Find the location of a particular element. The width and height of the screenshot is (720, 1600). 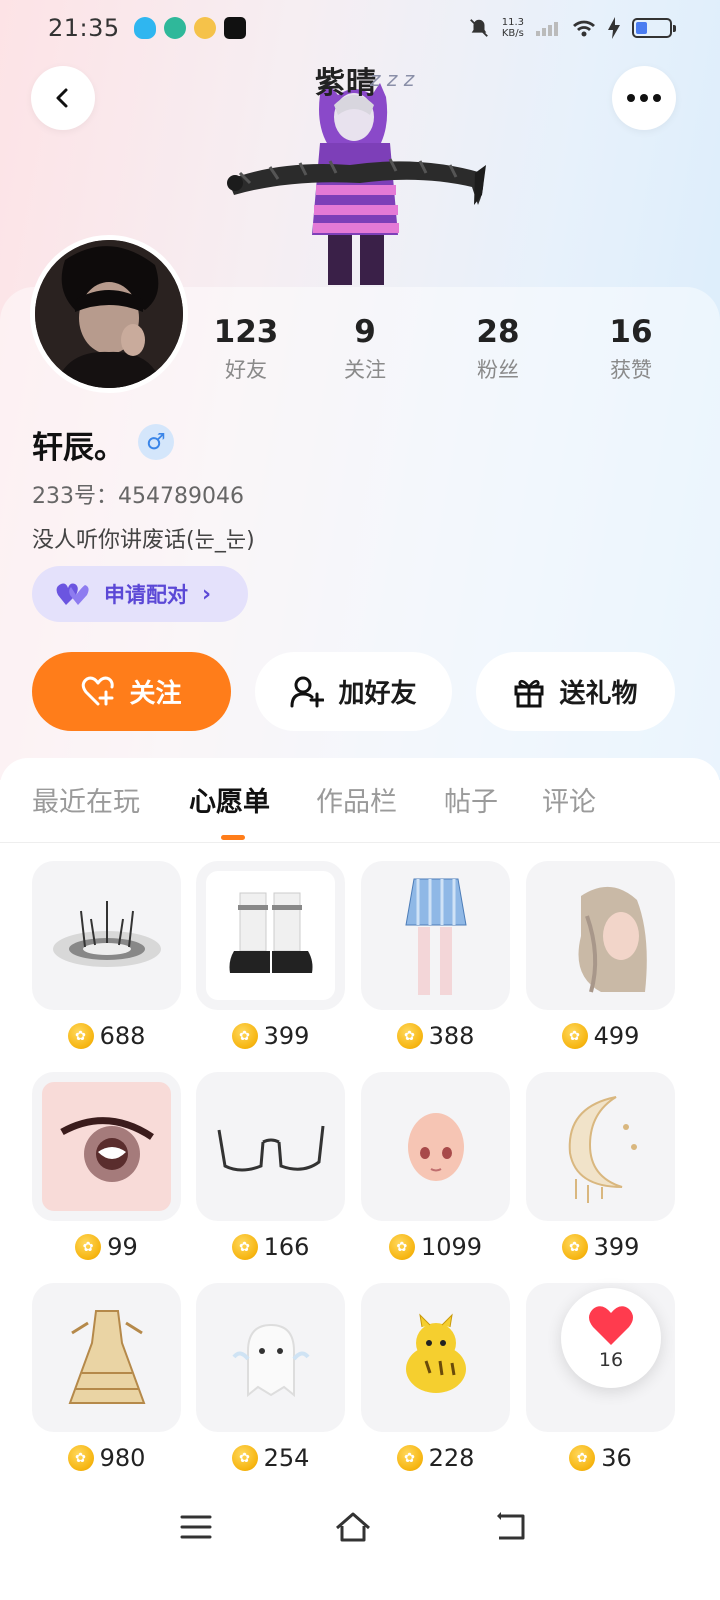

tab-works: 作品栏 is located at coordinates (356, 799).